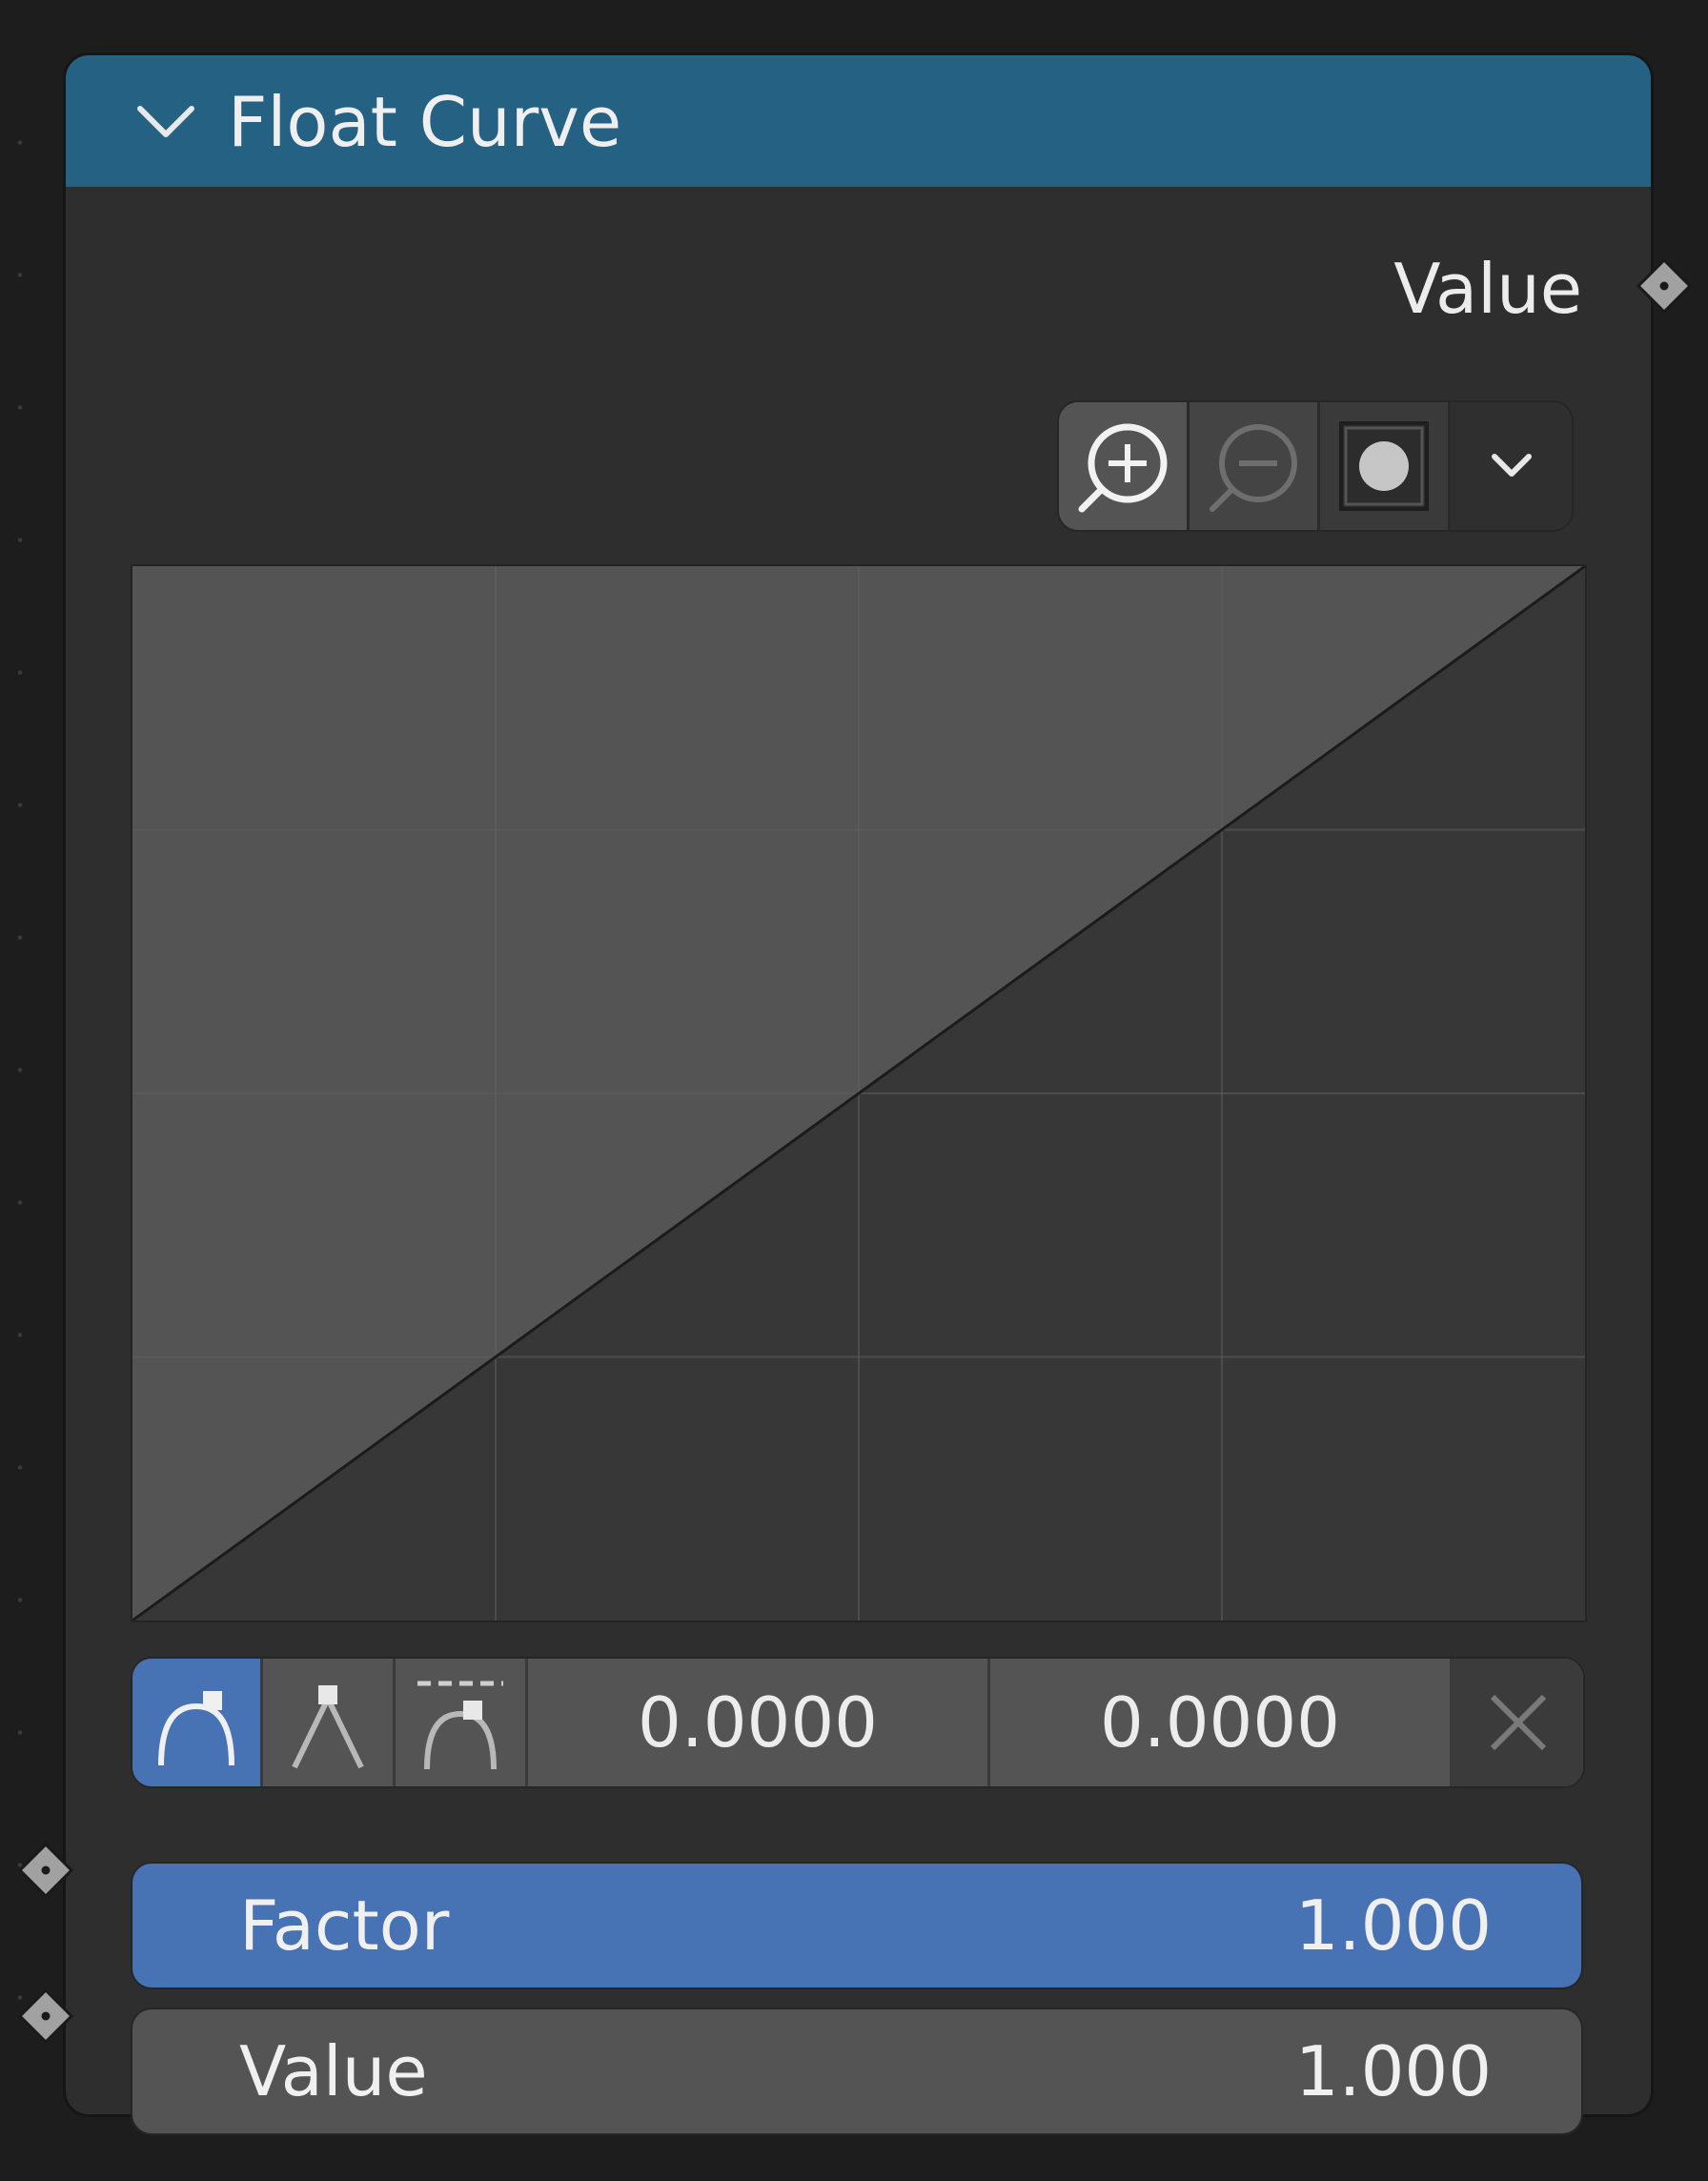 Image resolution: width=1708 pixels, height=2181 pixels. I want to click on curve-point-bar: 0.0000 0.0000, so click(857, 1722).